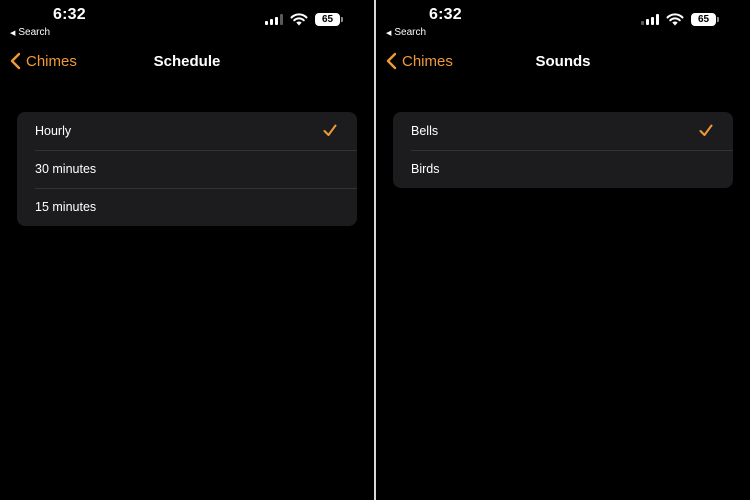 The height and width of the screenshot is (500, 750). Describe the element at coordinates (563, 131) in the screenshot. I see `option-bells: Bells` at that location.